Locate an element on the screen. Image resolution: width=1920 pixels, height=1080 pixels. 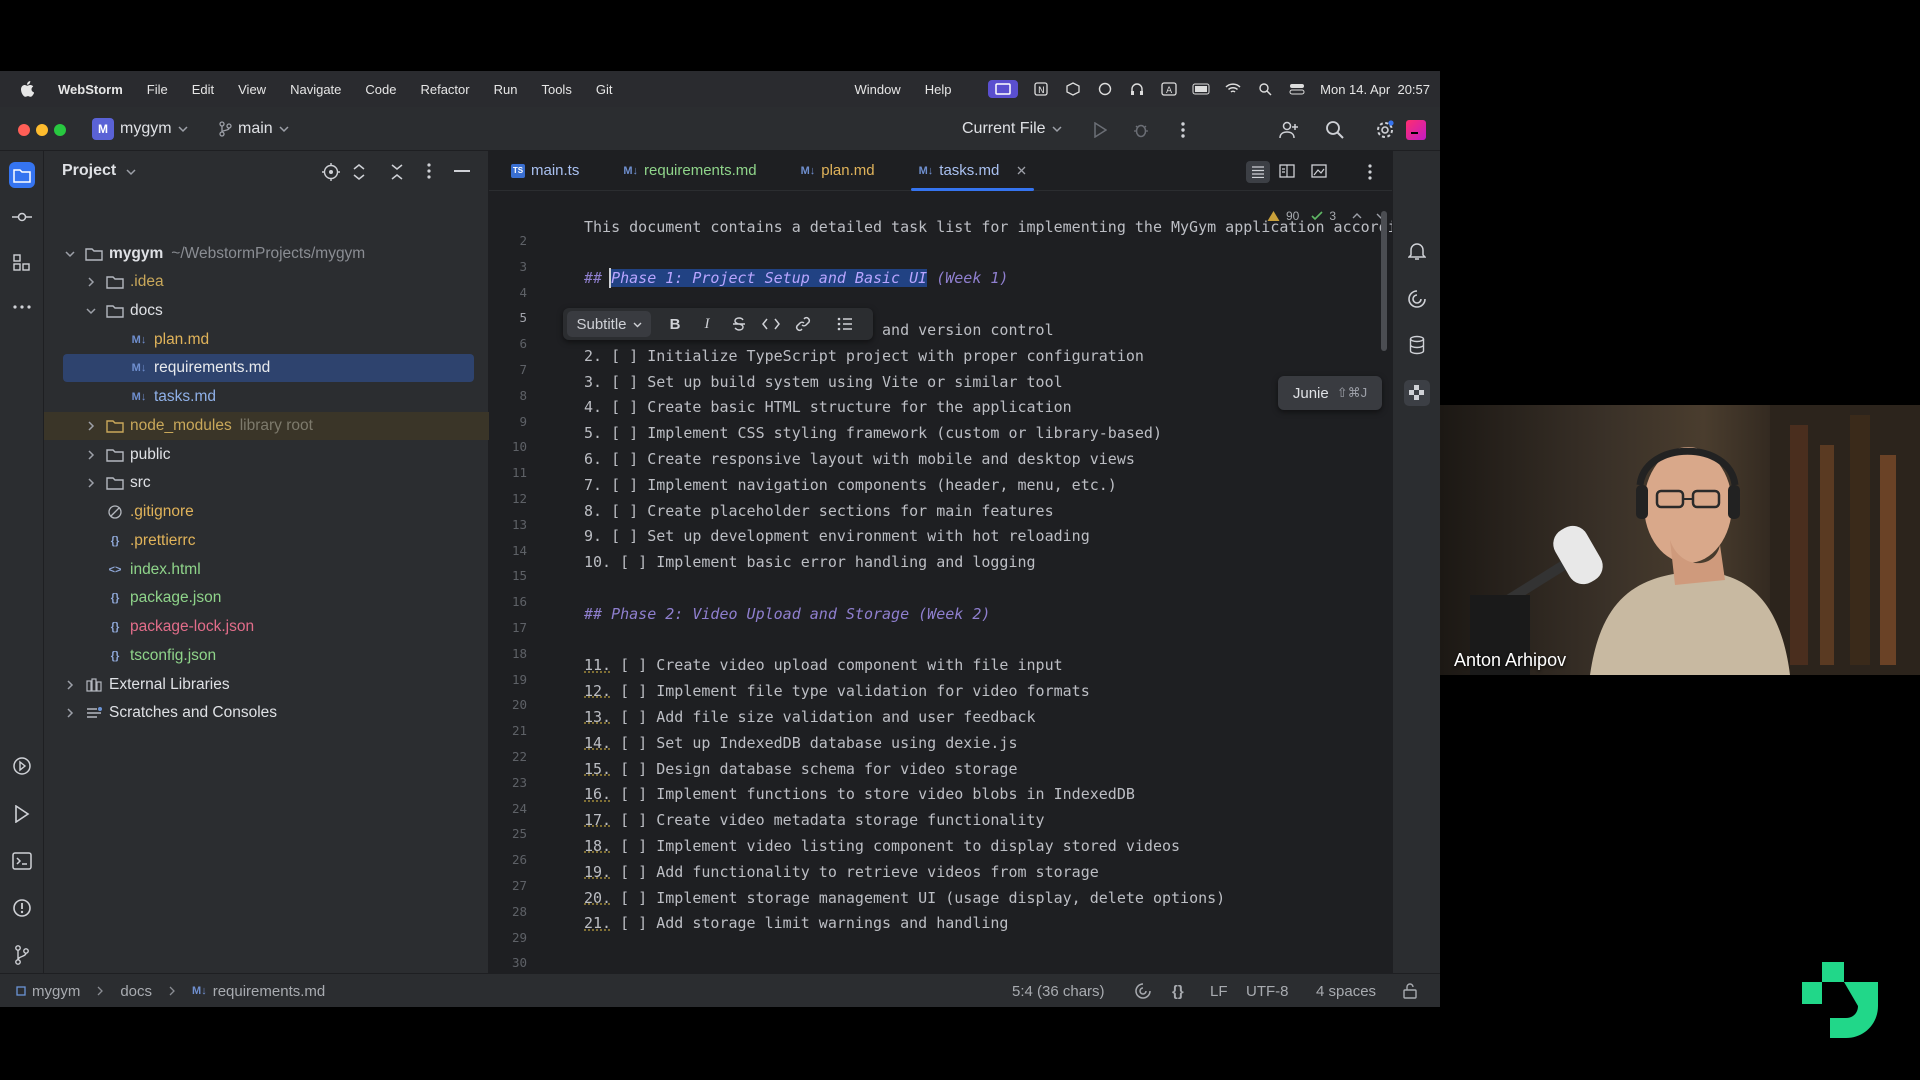
menu-git: Git is located at coordinates (604, 89).